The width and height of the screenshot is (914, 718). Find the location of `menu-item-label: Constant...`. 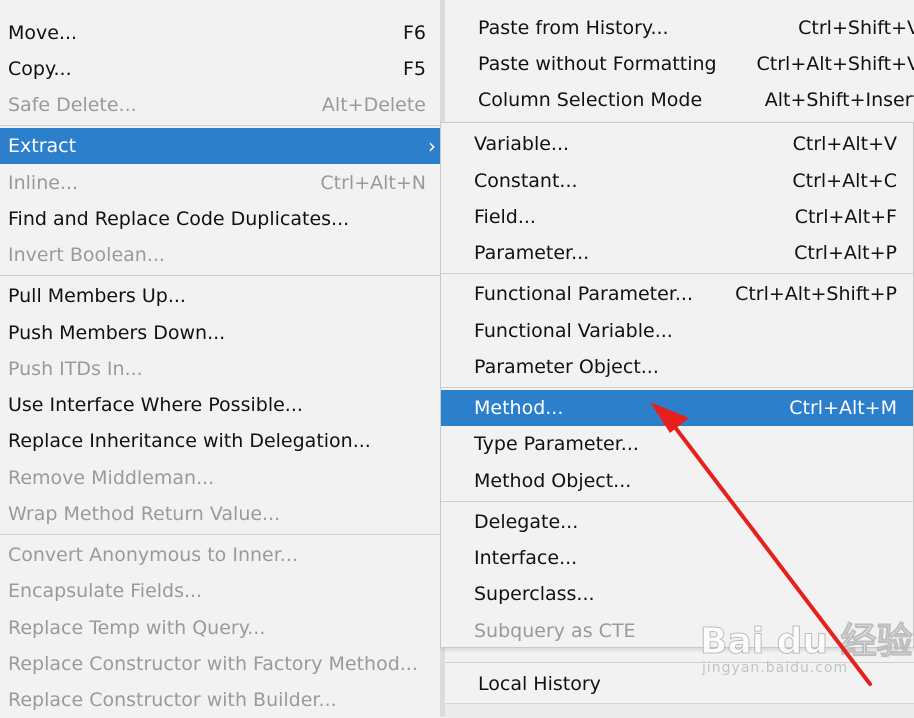

menu-item-label: Constant... is located at coordinates (526, 181).